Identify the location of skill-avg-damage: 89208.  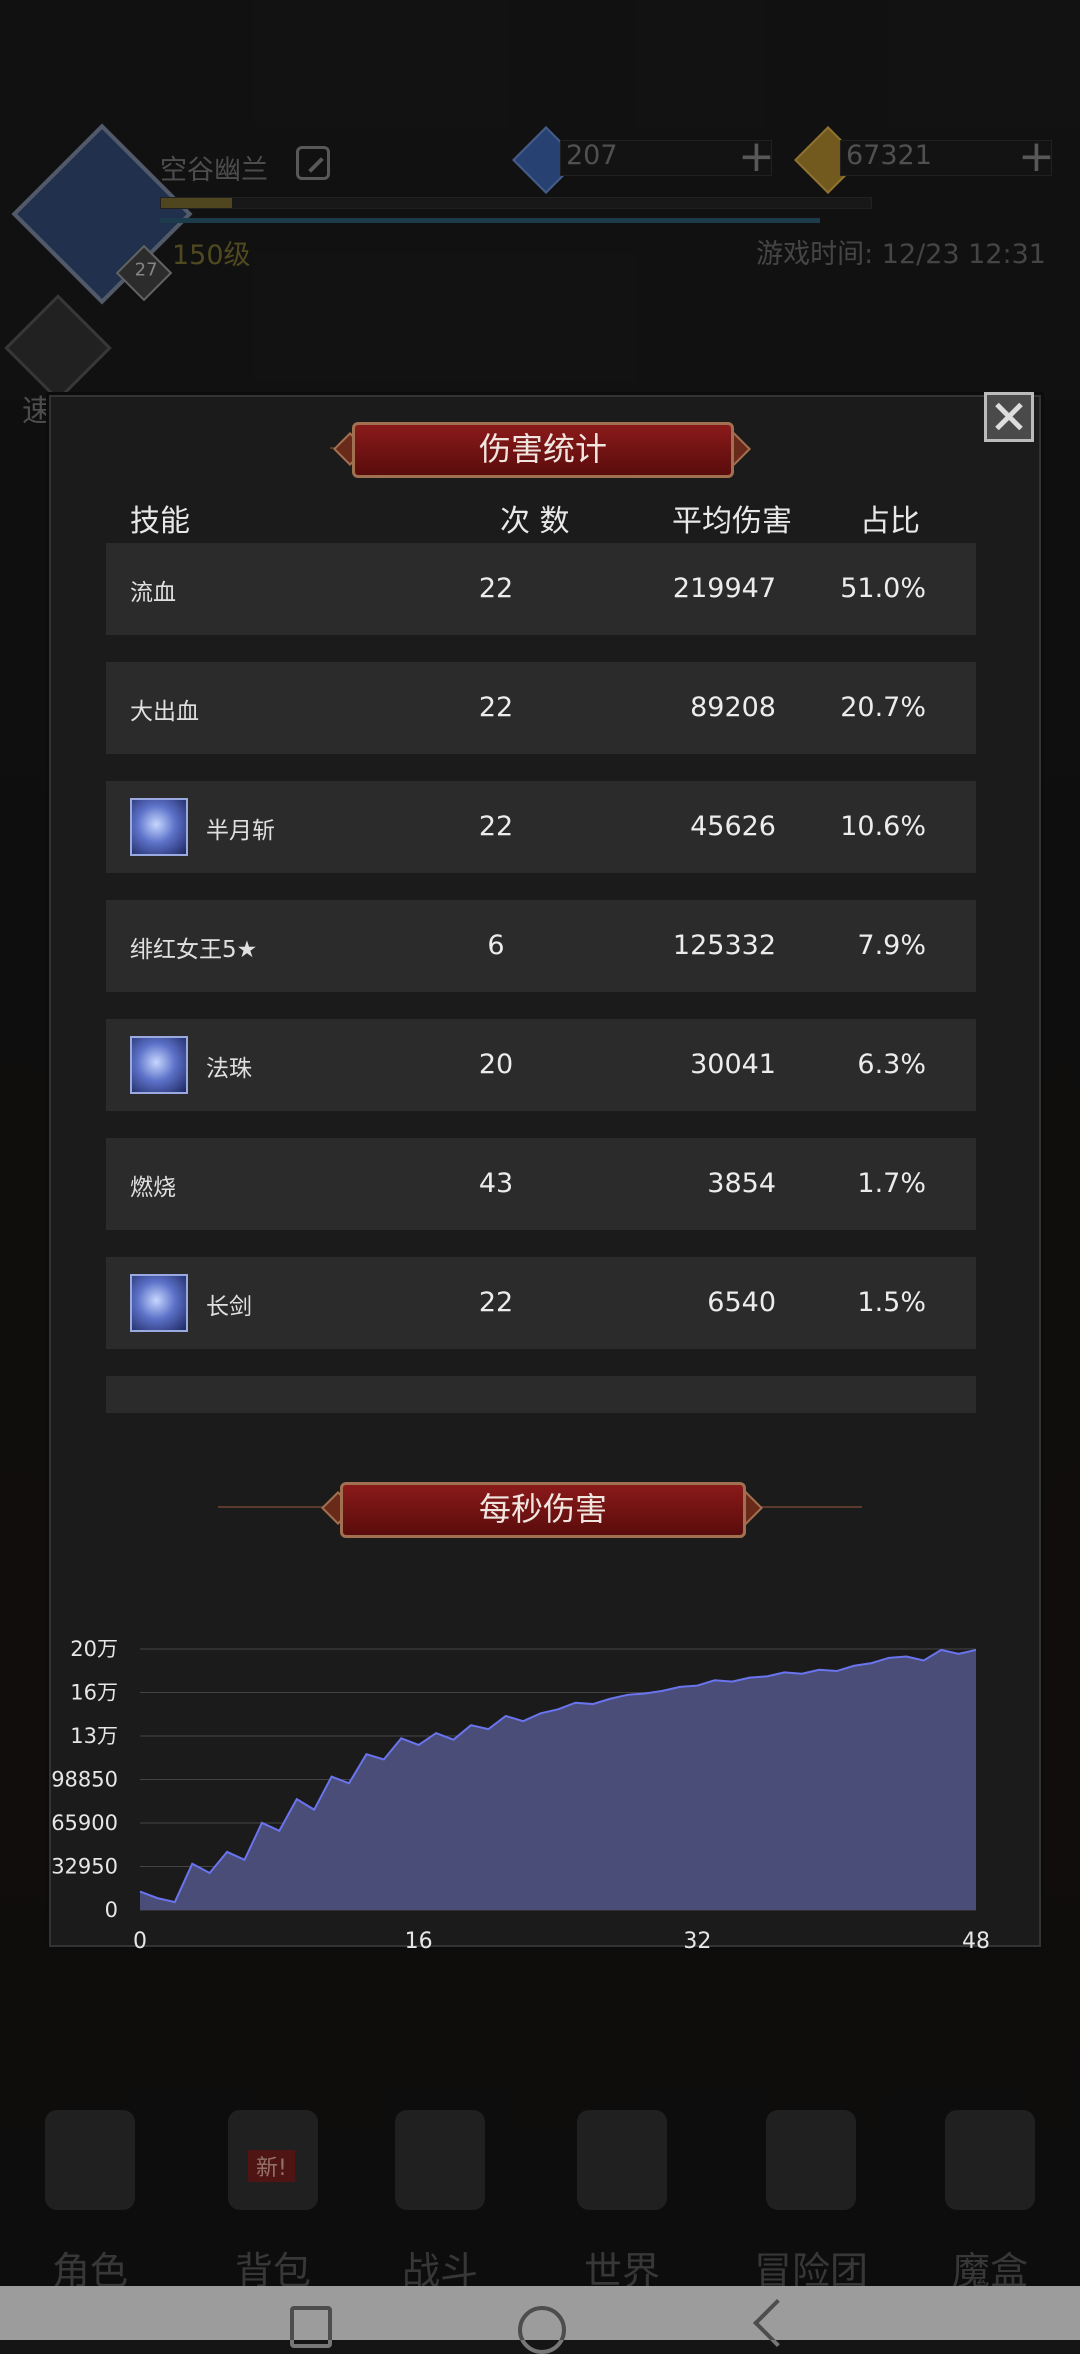
(733, 707).